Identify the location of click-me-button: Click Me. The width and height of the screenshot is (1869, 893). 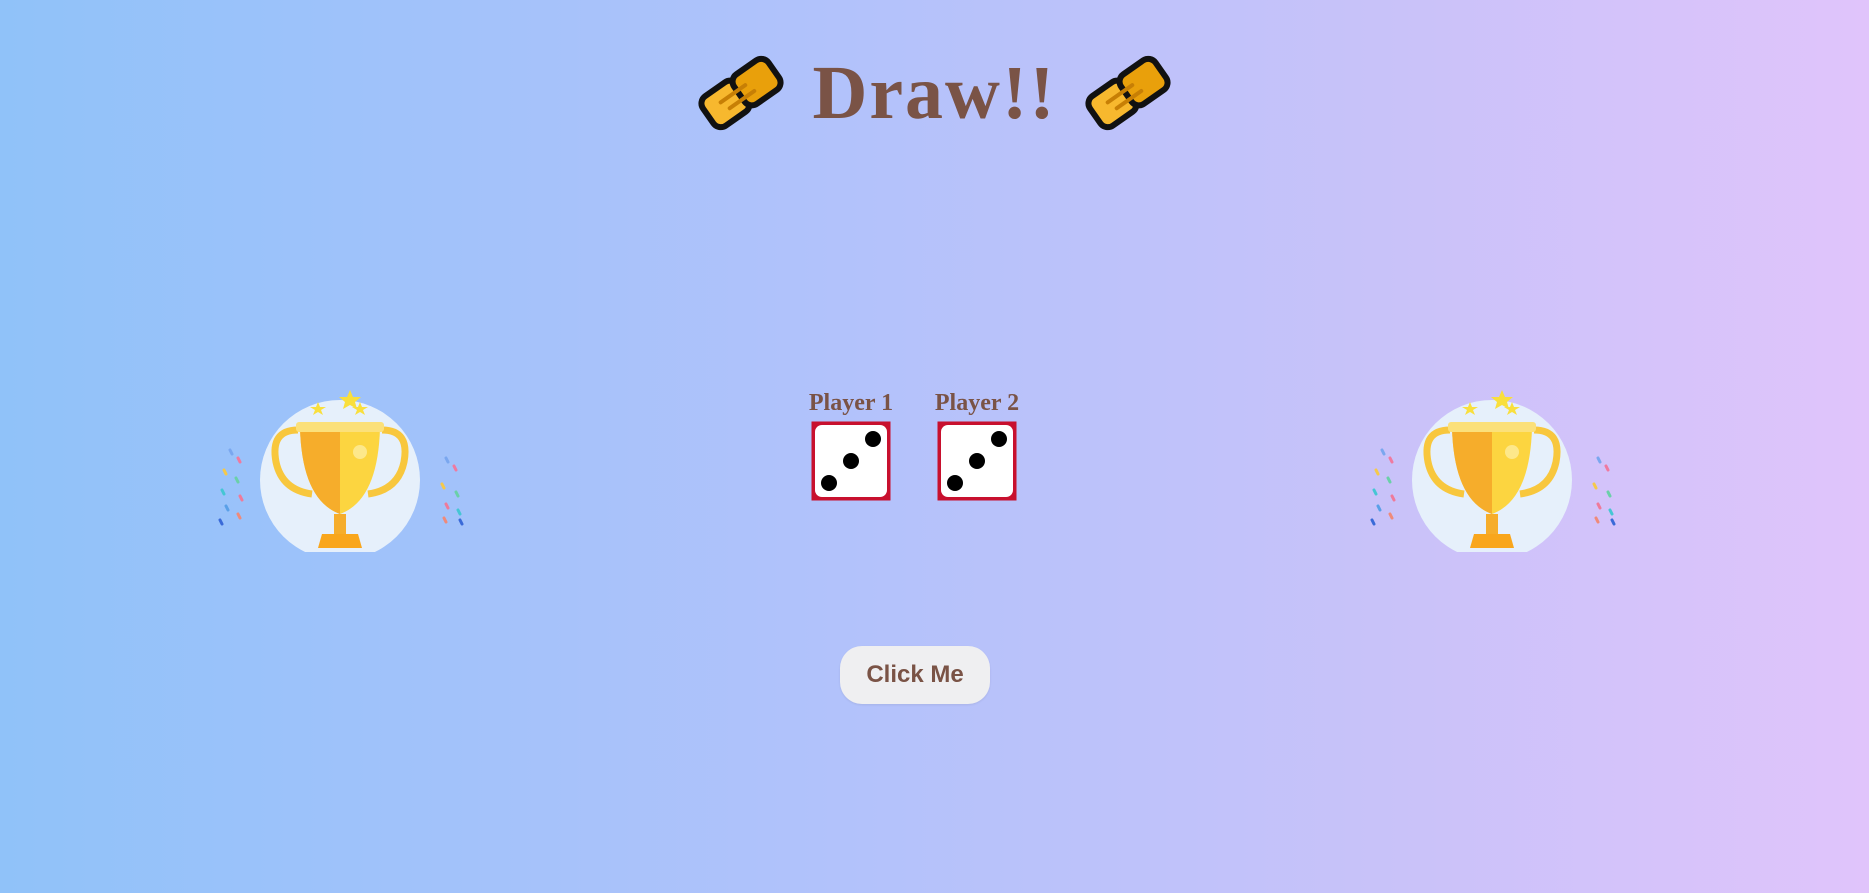
(915, 675).